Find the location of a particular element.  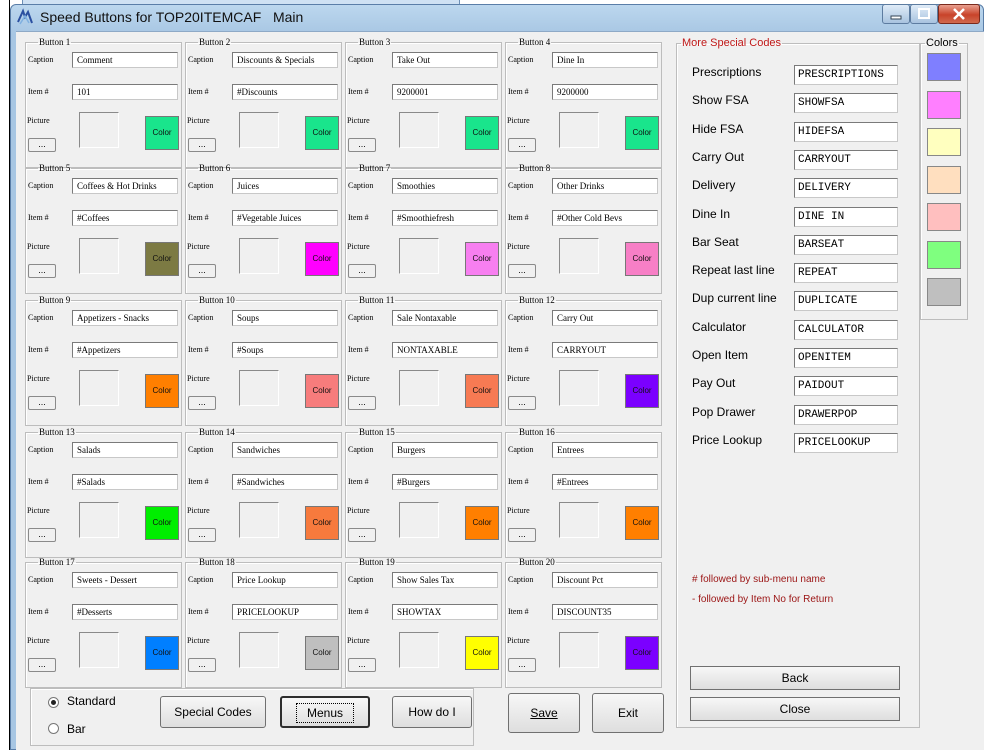

item-input: 9200001 is located at coordinates (445, 92).